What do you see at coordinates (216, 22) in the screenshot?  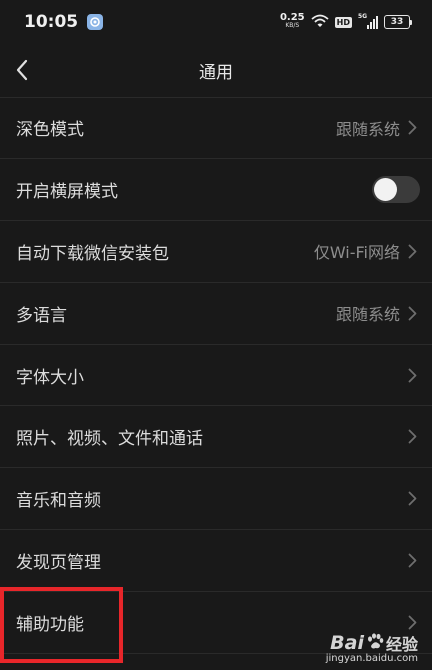 I see `status-bar: 10:05 0.25 KB/S HD 5G 33` at bounding box center [216, 22].